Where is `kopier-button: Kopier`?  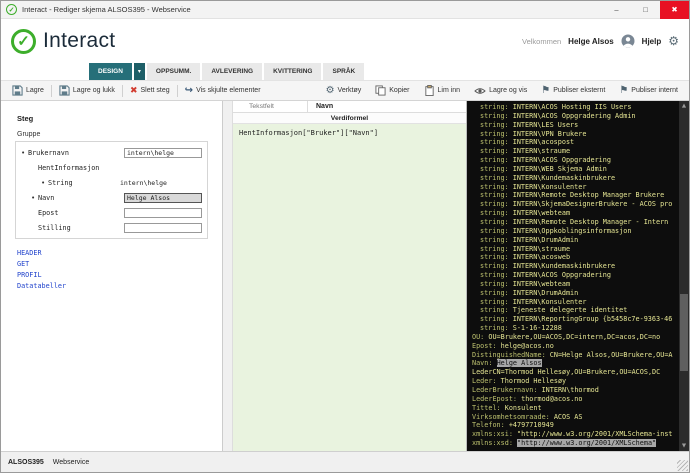 kopier-button: Kopier is located at coordinates (392, 90).